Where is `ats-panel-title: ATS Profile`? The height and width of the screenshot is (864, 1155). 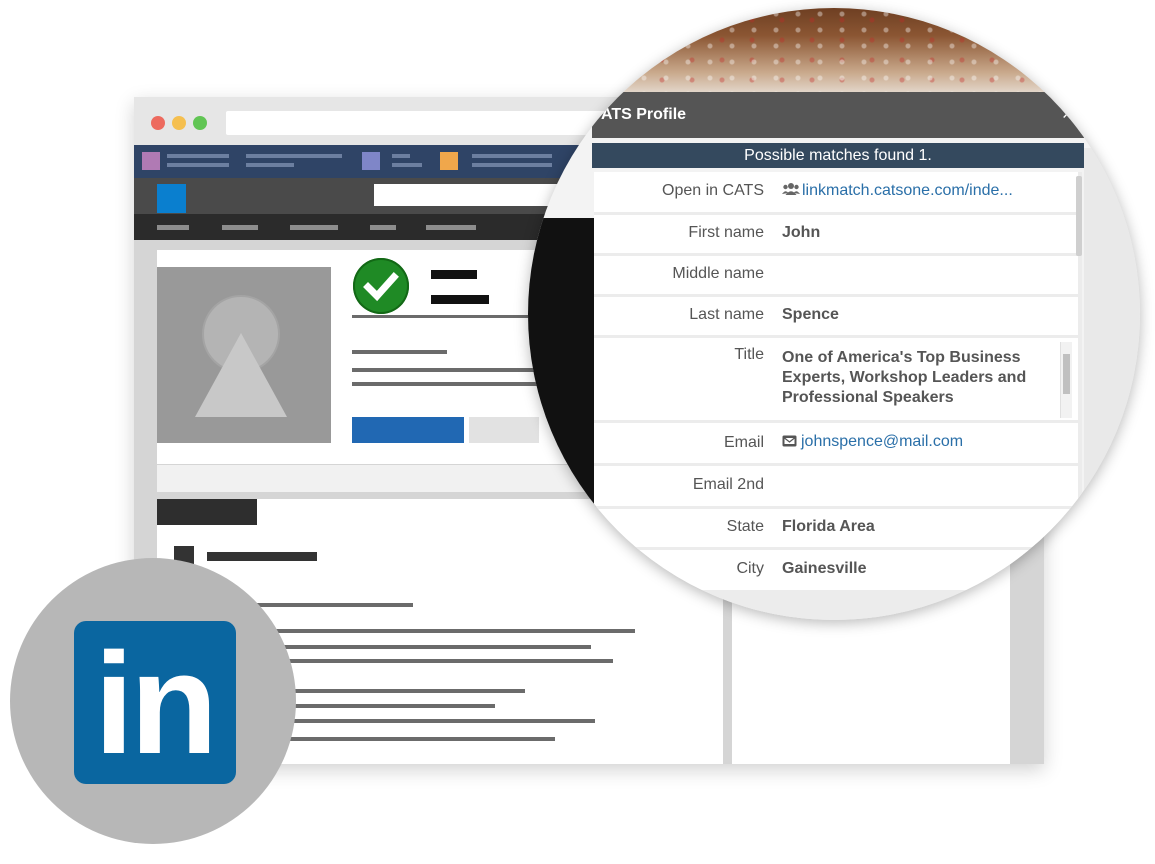
ats-panel-title: ATS Profile is located at coordinates (644, 114).